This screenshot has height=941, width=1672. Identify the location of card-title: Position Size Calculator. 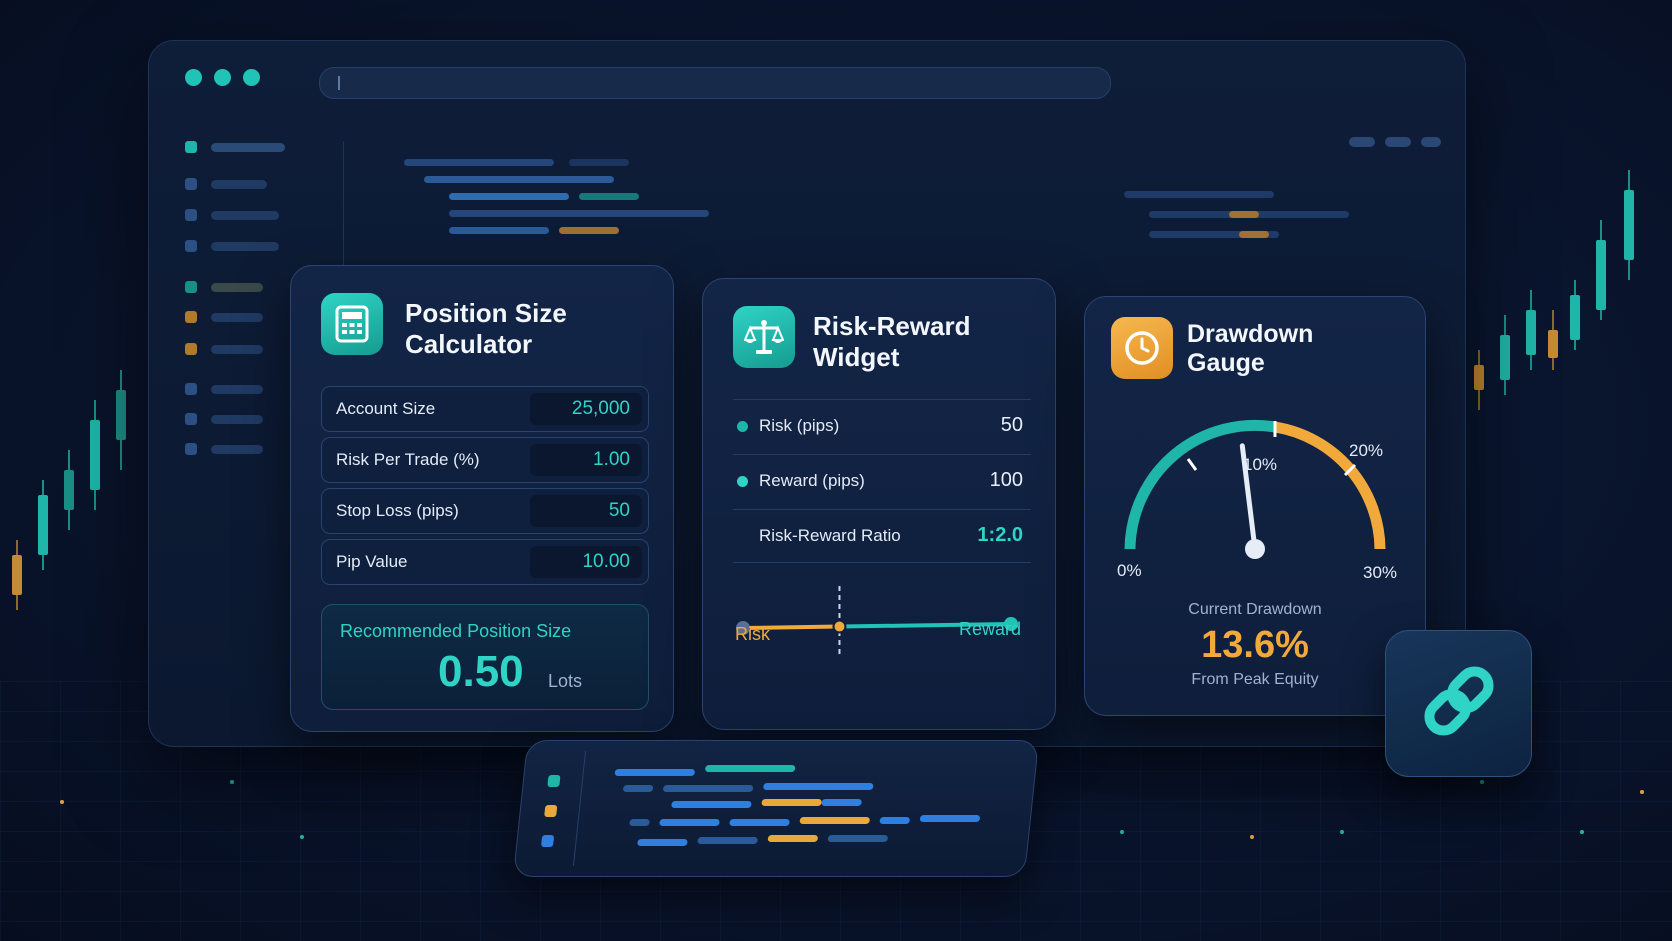
(486, 328).